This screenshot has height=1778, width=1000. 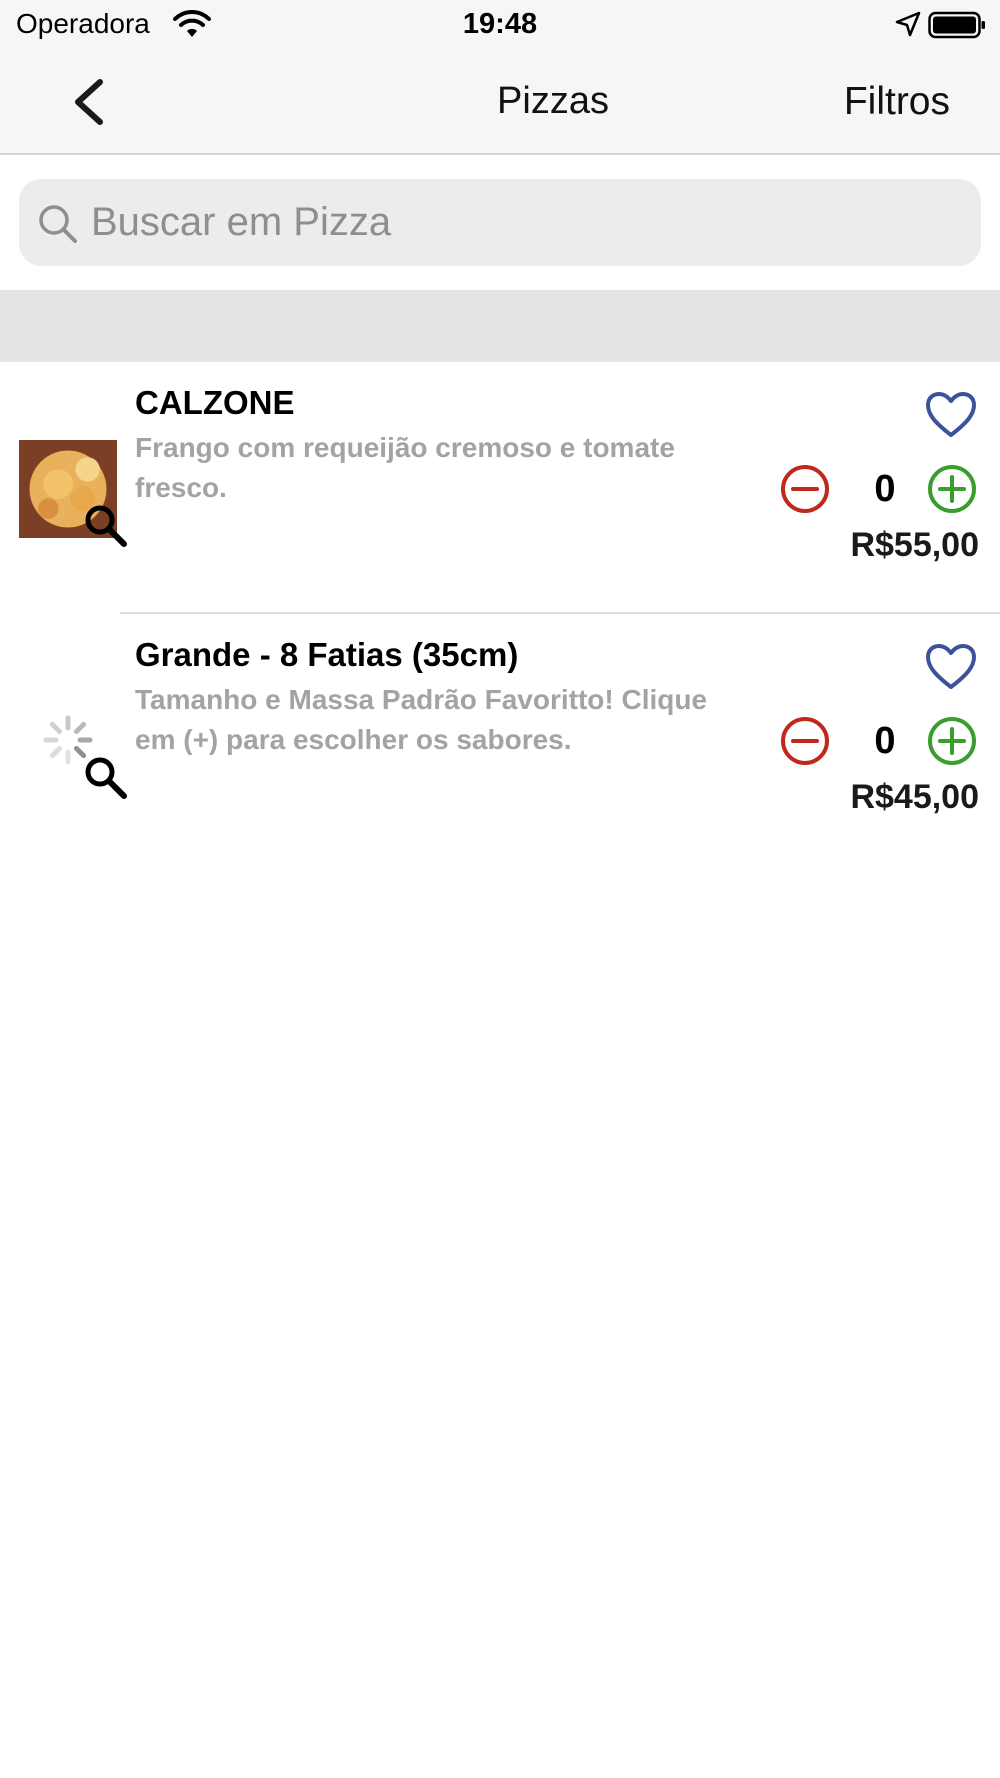 I want to click on search-area, so click(x=500, y=223).